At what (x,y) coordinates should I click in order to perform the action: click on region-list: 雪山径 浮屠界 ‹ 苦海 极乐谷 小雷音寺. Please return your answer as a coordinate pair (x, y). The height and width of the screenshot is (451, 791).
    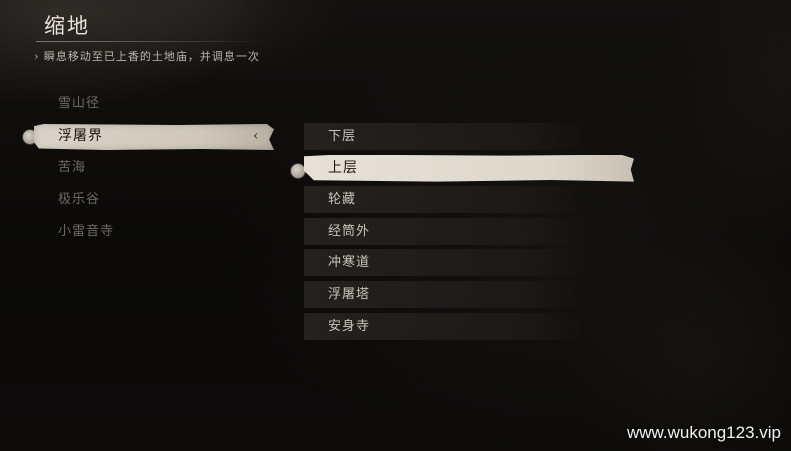
    Looking at the image, I should click on (145, 171).